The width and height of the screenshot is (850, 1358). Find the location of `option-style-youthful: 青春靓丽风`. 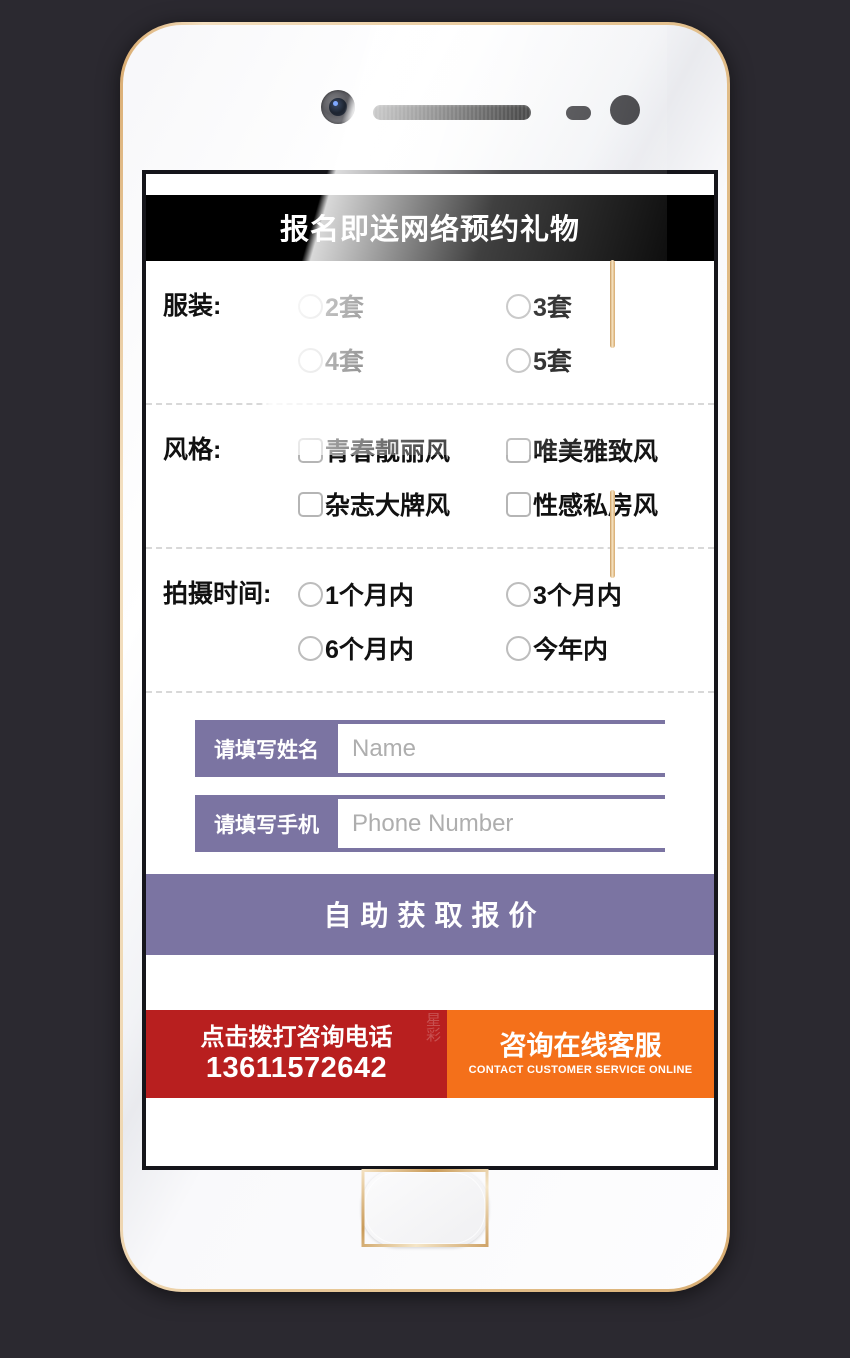

option-style-youthful: 青春靓丽风 is located at coordinates (402, 450).